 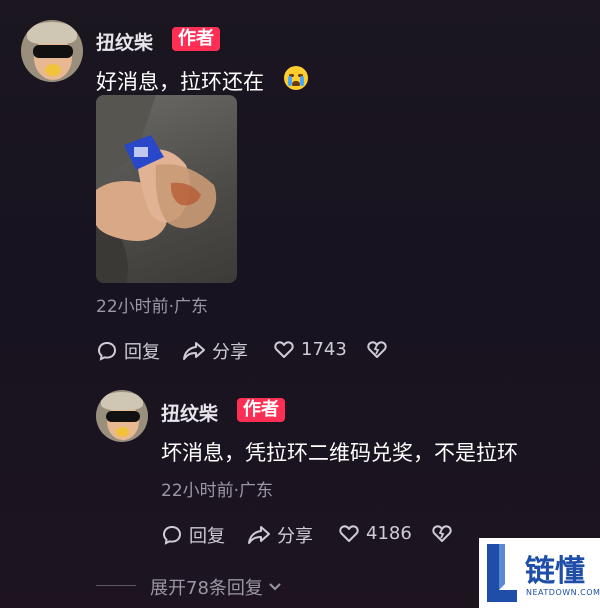 I want to click on reply-reply-button: 回复, so click(x=193, y=535).